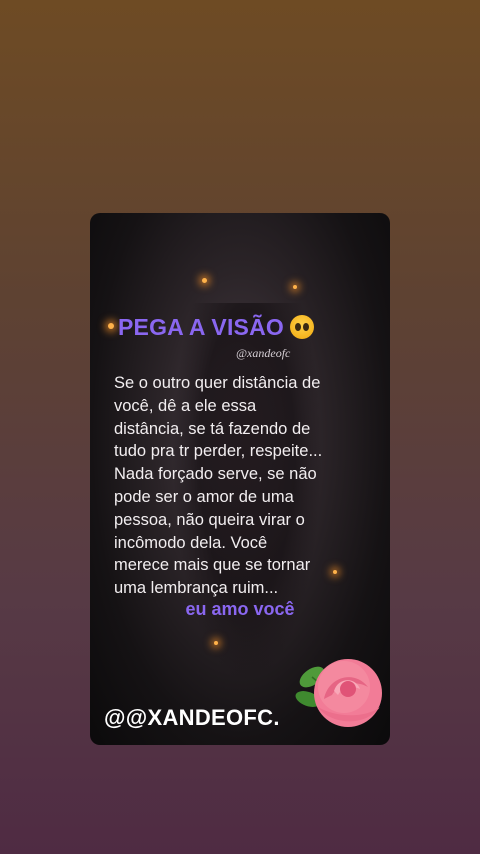  I want to click on signature-text: eu amo você, so click(240, 609).